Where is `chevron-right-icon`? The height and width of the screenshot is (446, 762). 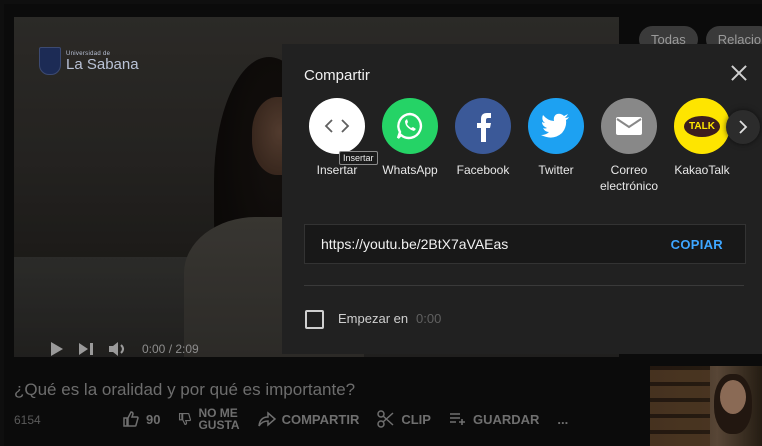 chevron-right-icon is located at coordinates (743, 127).